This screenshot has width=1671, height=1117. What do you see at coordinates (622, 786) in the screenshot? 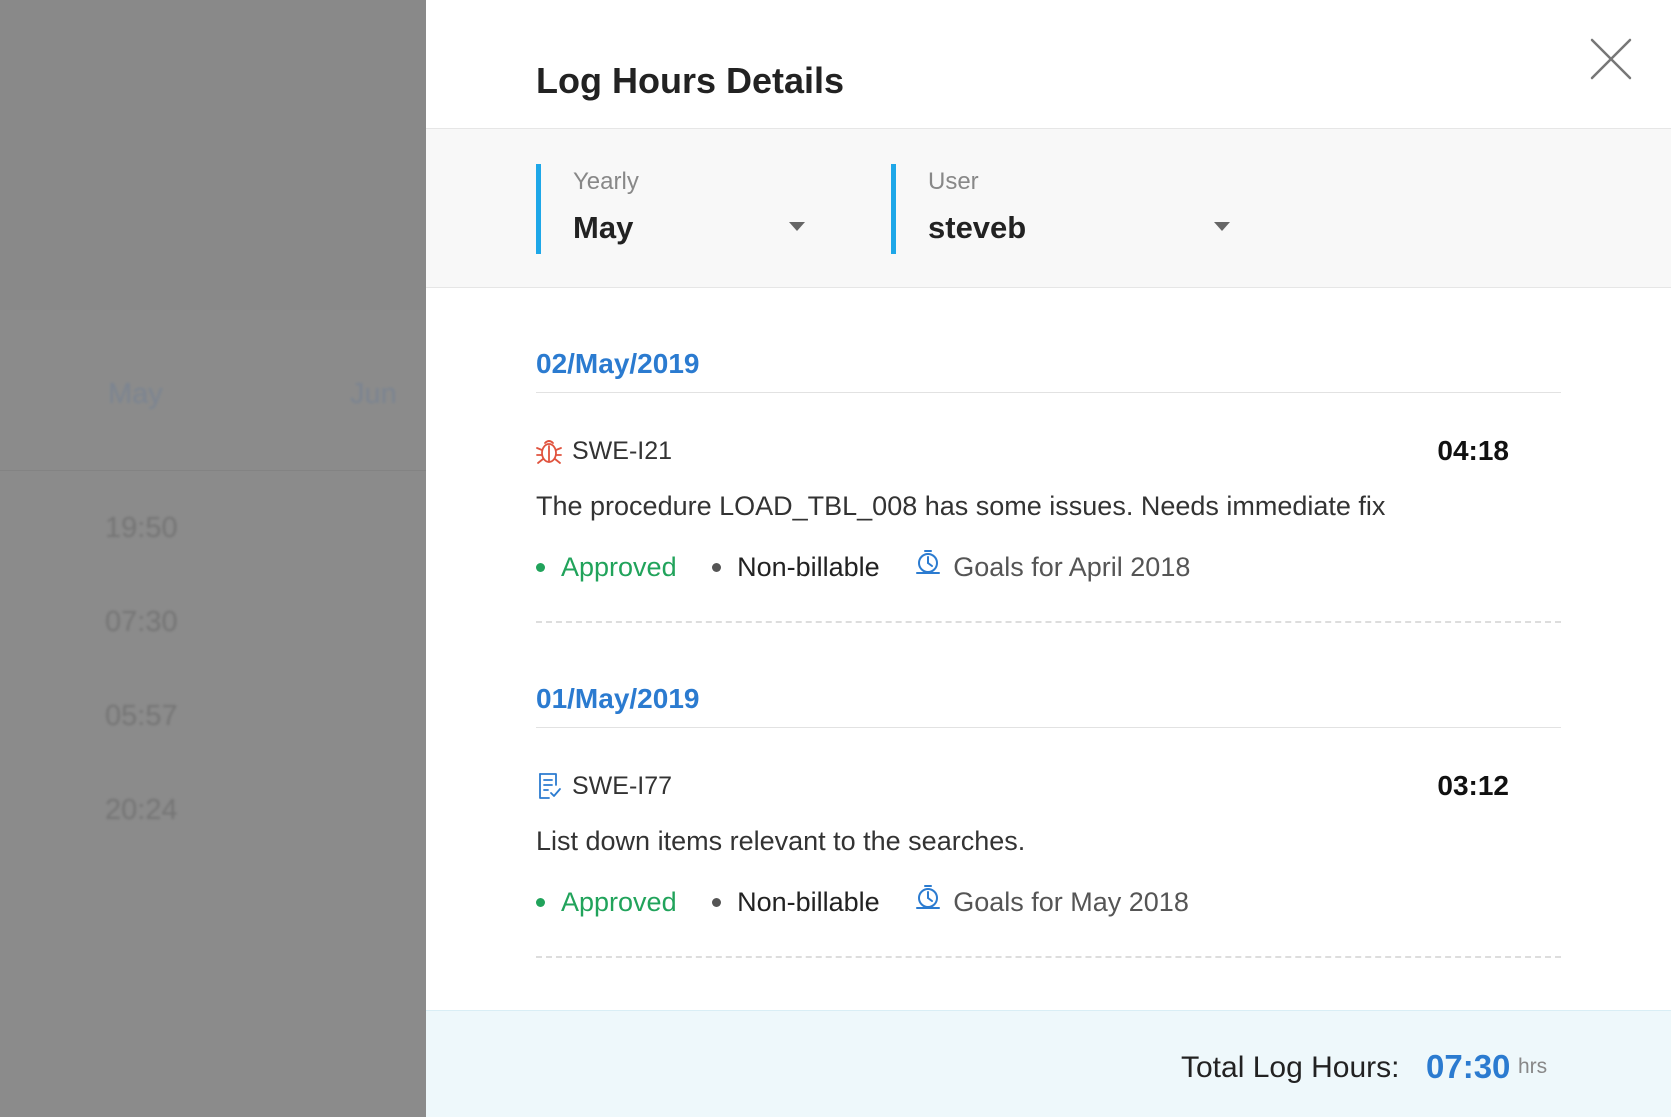
I see `task-id-link: SWE-I77` at bounding box center [622, 786].